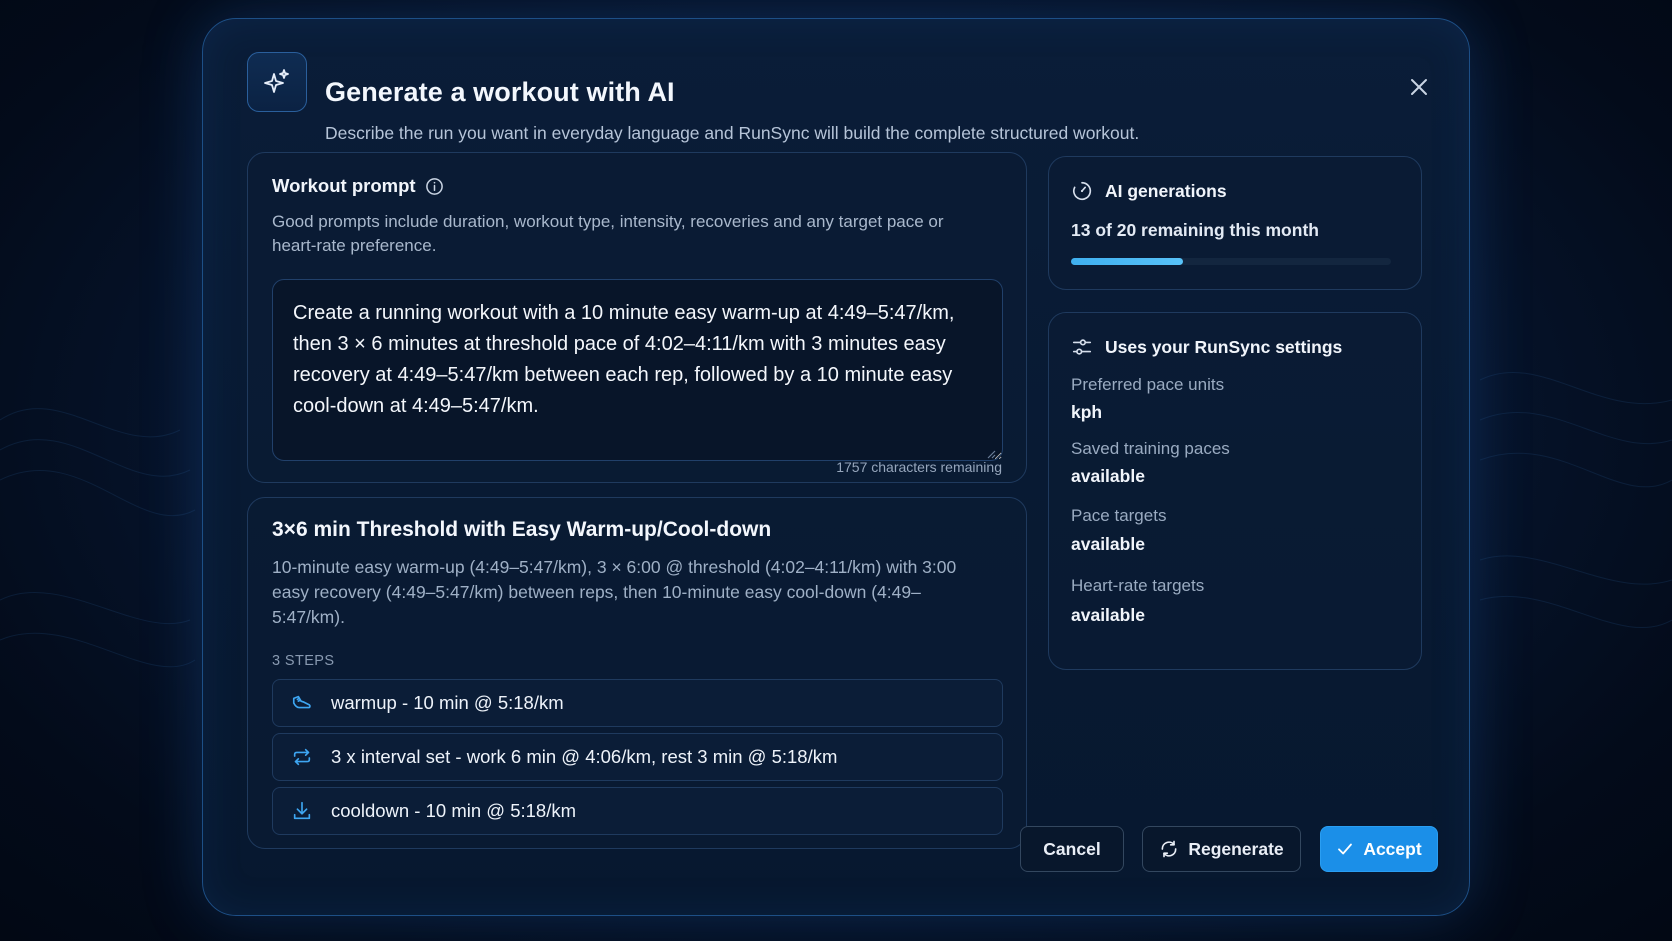  Describe the element at coordinates (1236, 848) in the screenshot. I see `regenerate-label: Regenerate` at that location.